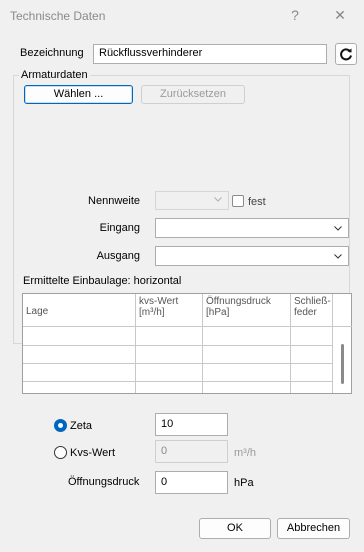 The image size is (364, 552). What do you see at coordinates (52, 53) in the screenshot?
I see `bezeichnung-label: Bezeichnung` at bounding box center [52, 53].